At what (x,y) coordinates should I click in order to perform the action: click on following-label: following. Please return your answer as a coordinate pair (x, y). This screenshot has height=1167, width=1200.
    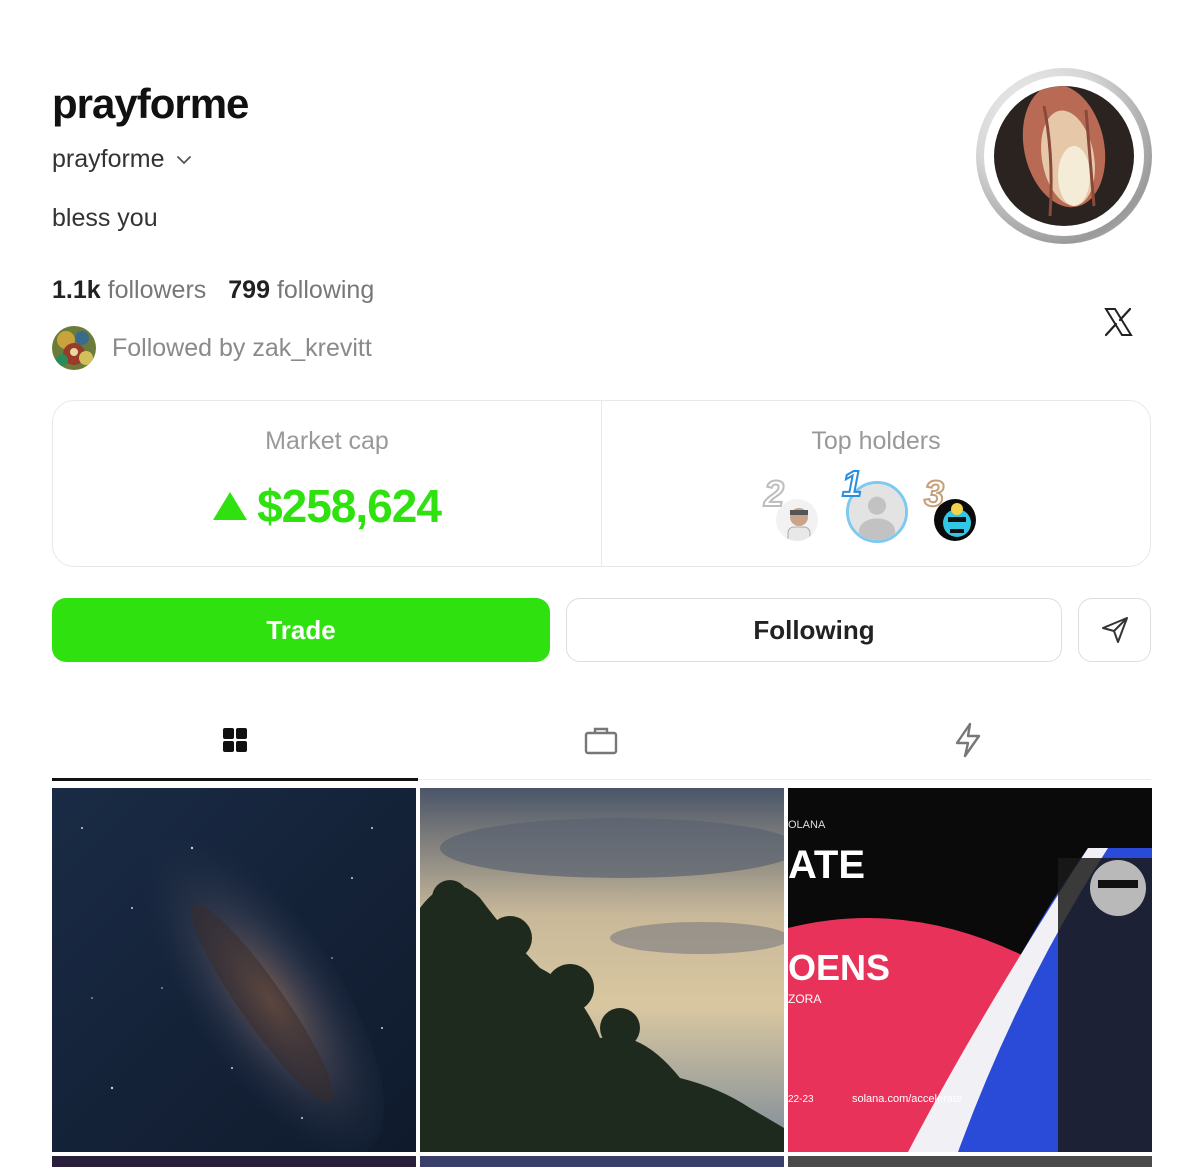
    Looking at the image, I should click on (325, 290).